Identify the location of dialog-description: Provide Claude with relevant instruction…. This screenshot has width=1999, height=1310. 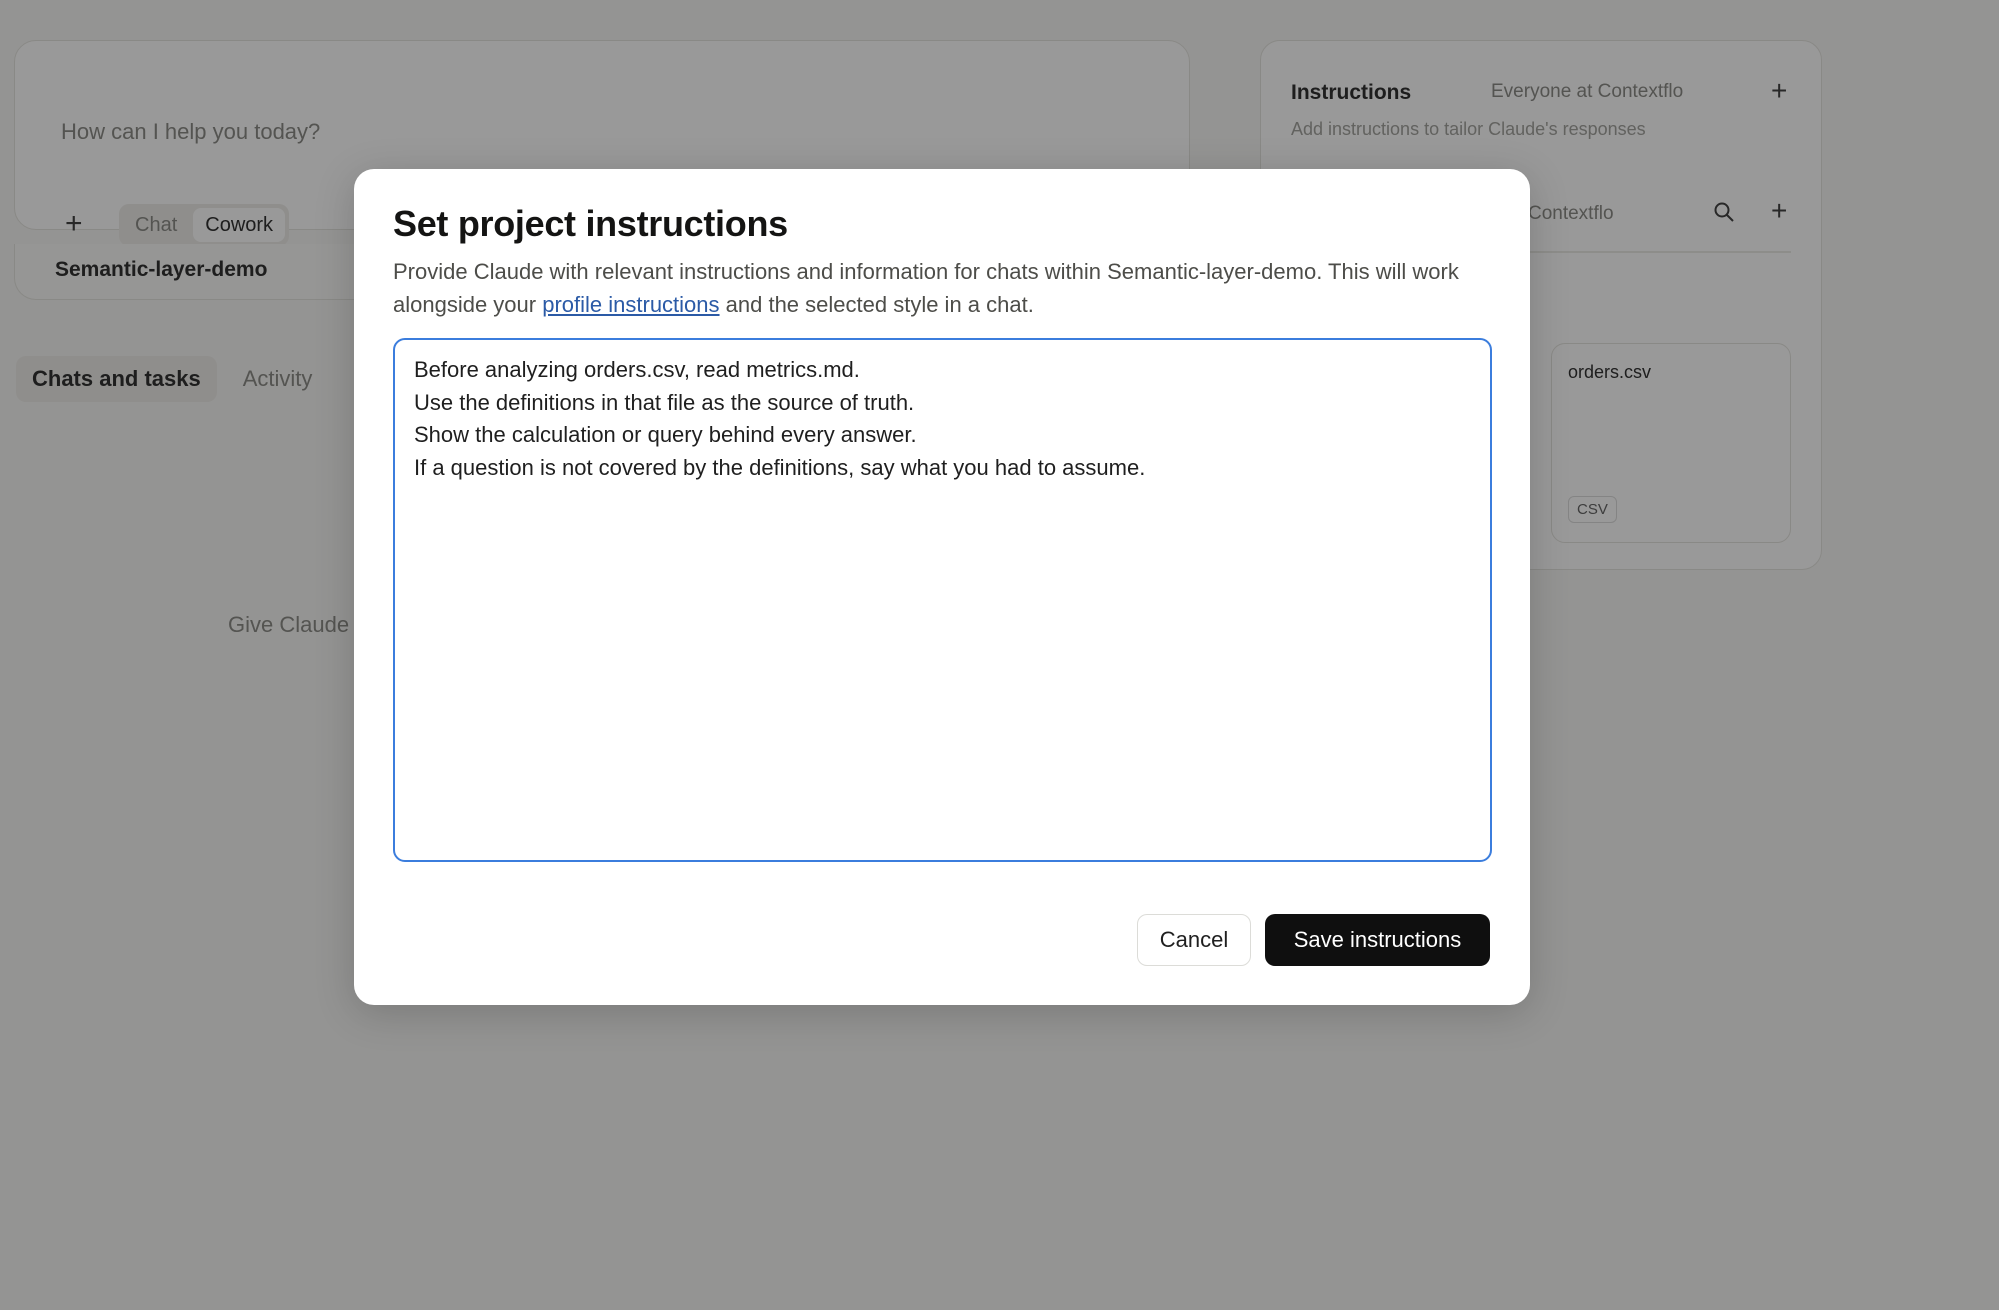
(948, 288).